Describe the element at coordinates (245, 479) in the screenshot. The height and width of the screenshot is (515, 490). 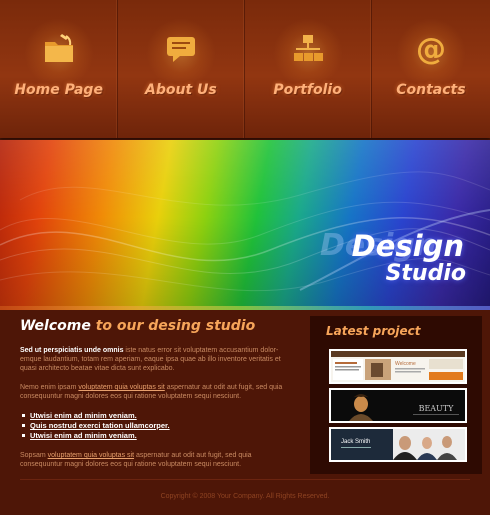
I see `footer-divider` at that location.